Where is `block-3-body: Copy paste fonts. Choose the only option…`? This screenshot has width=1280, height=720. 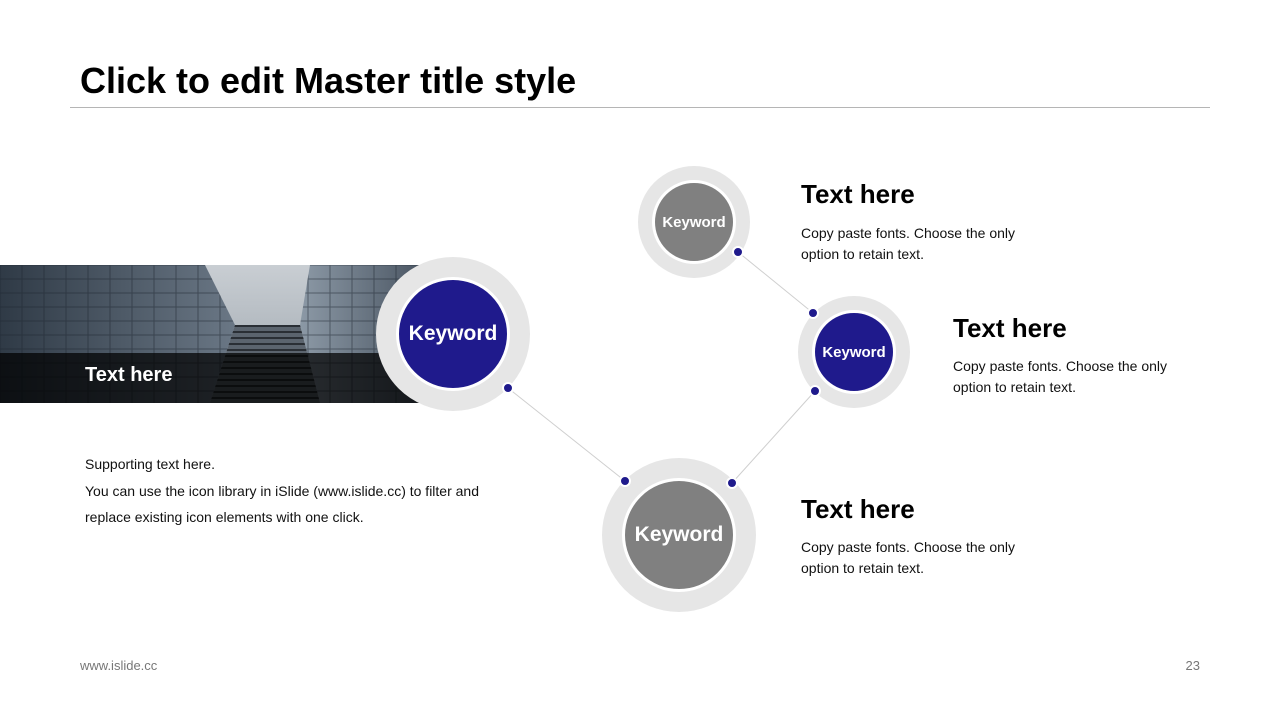
block-3-body: Copy paste fonts. Choose the only option… is located at coordinates (908, 557).